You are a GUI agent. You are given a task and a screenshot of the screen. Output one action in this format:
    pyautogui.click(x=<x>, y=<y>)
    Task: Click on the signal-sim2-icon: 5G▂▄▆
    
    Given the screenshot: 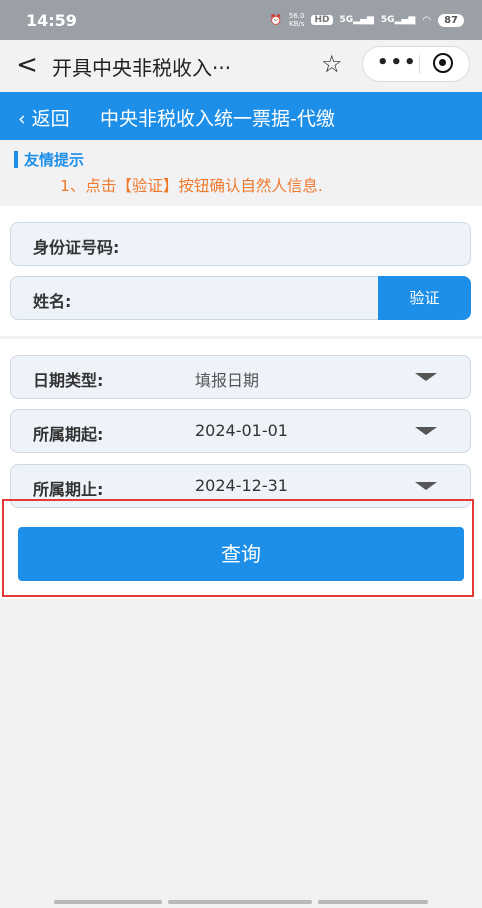 What is the action you would take?
    pyautogui.click(x=398, y=20)
    